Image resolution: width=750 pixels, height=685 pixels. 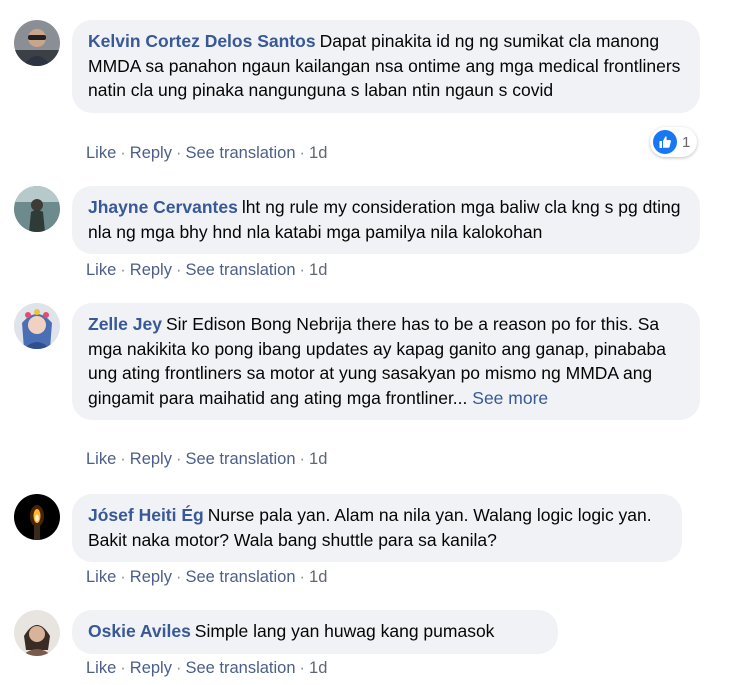 I want to click on comment-author: Jhayne Cervantes, so click(x=163, y=207).